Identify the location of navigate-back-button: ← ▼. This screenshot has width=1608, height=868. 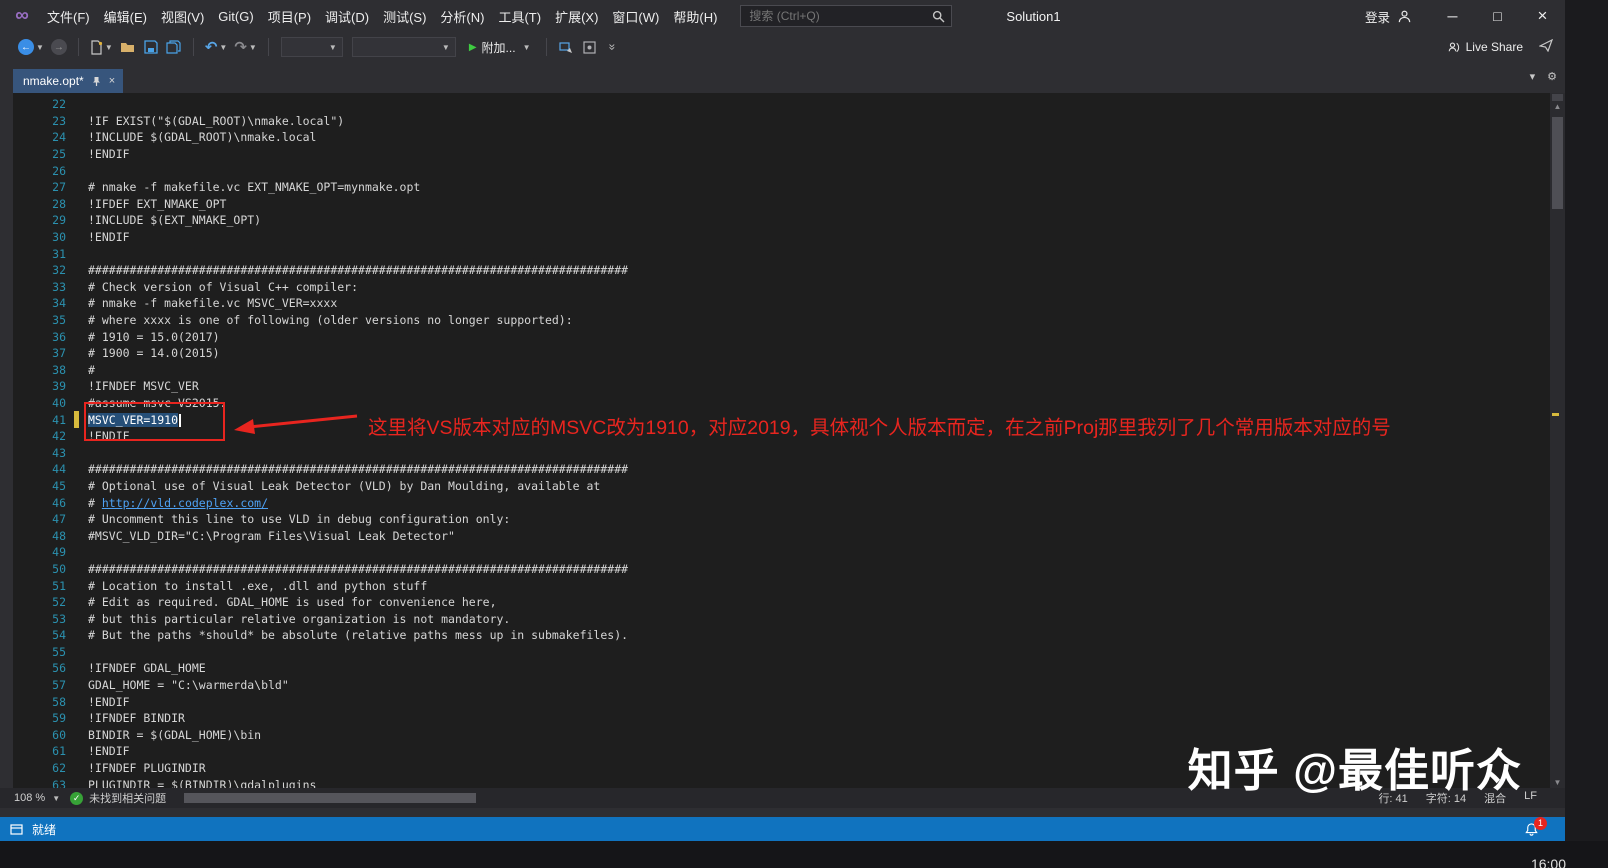
(31, 47).